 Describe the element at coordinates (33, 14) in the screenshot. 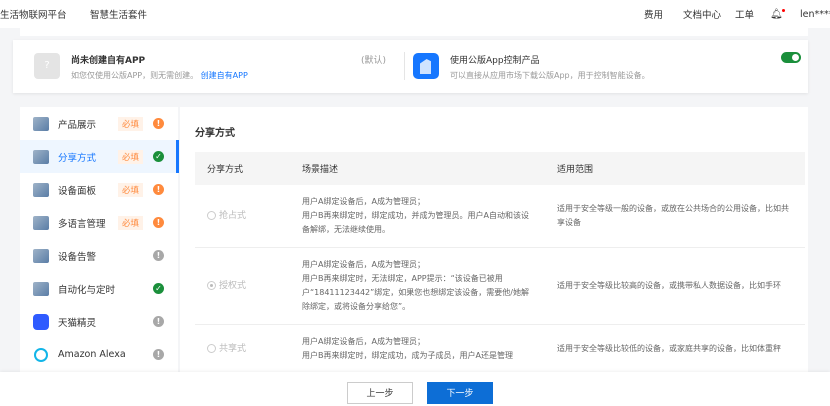

I see `nav-platform: 生活物联网平台` at that location.